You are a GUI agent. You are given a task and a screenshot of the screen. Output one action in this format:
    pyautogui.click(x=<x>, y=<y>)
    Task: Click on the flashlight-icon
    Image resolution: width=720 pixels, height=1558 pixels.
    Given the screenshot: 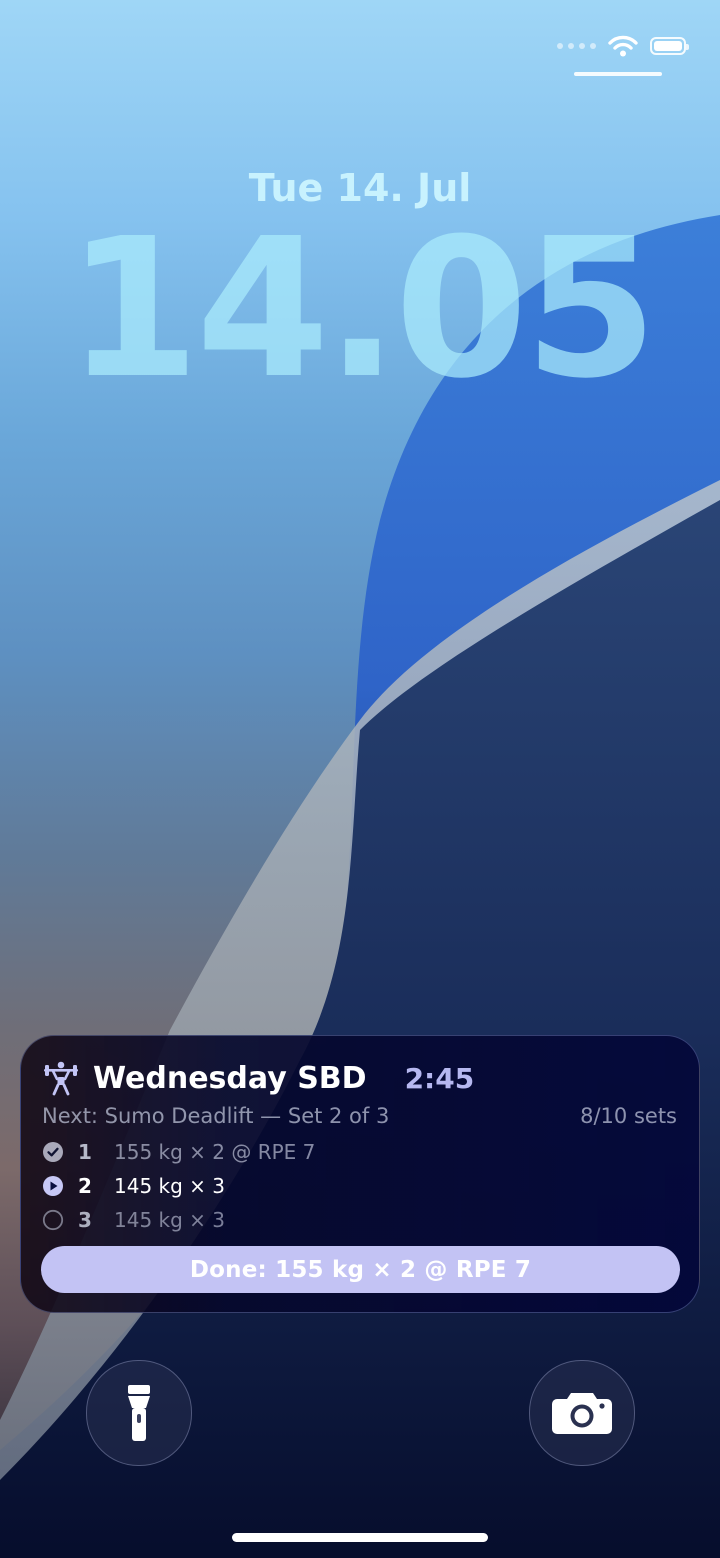 What is the action you would take?
    pyautogui.click(x=139, y=1413)
    